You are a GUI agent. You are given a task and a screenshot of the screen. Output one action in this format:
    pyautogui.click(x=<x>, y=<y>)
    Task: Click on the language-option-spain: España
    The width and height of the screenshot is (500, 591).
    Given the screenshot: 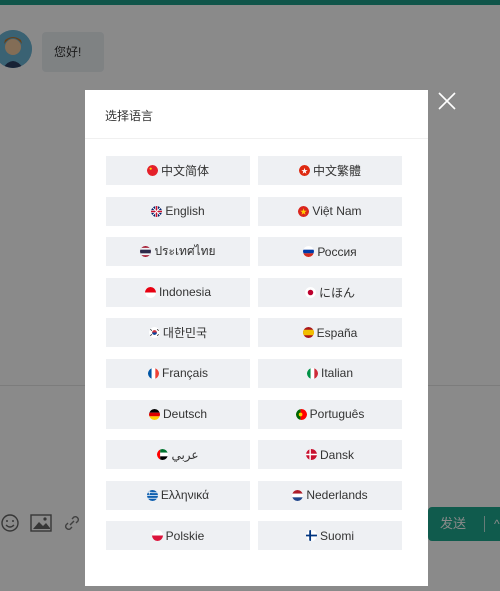 What is the action you would take?
    pyautogui.click(x=330, y=333)
    